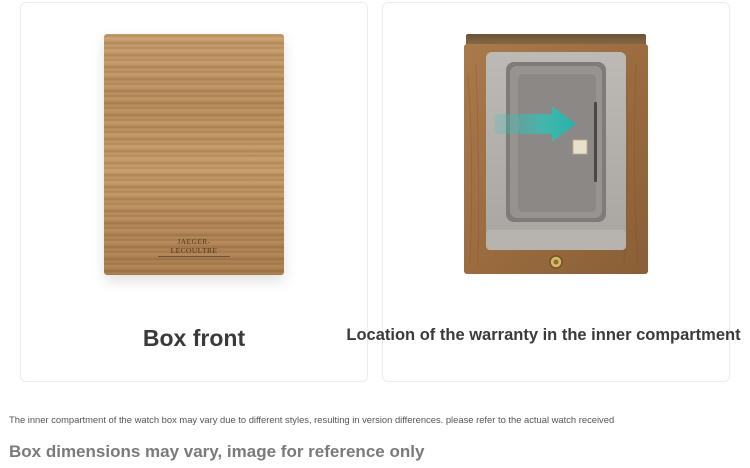 This screenshot has height=468, width=750. Describe the element at coordinates (580, 147) in the screenshot. I see `warranty-card` at that location.